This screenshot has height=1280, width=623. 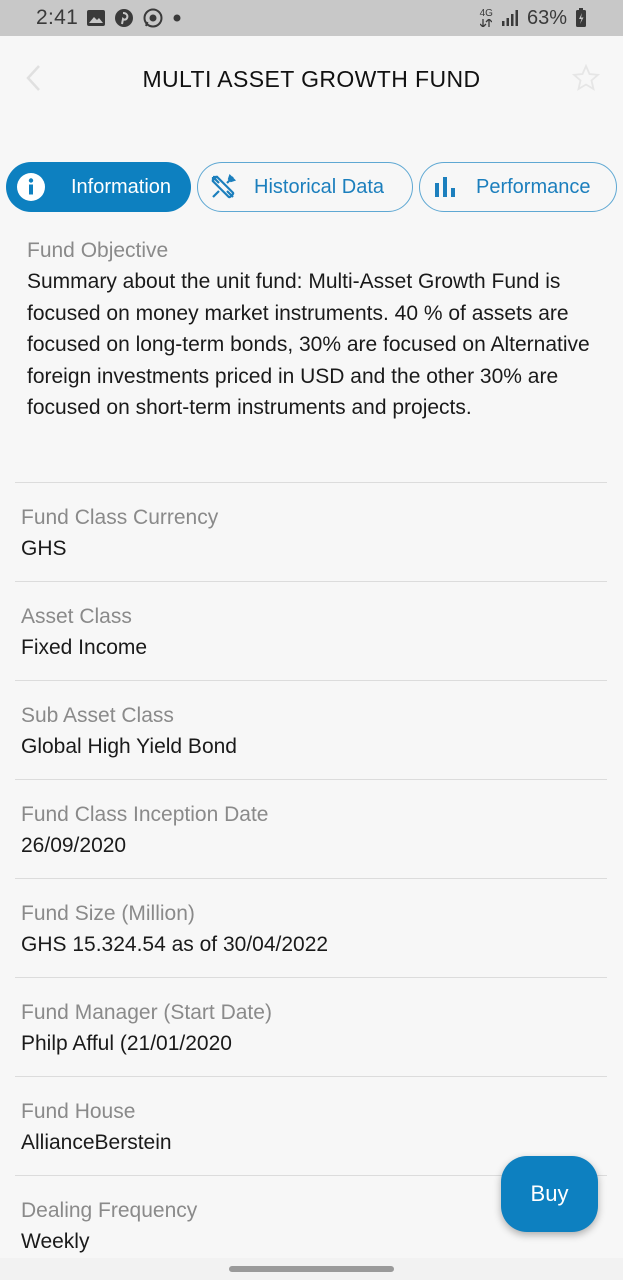 I want to click on star-outline-icon, so click(x=586, y=80).